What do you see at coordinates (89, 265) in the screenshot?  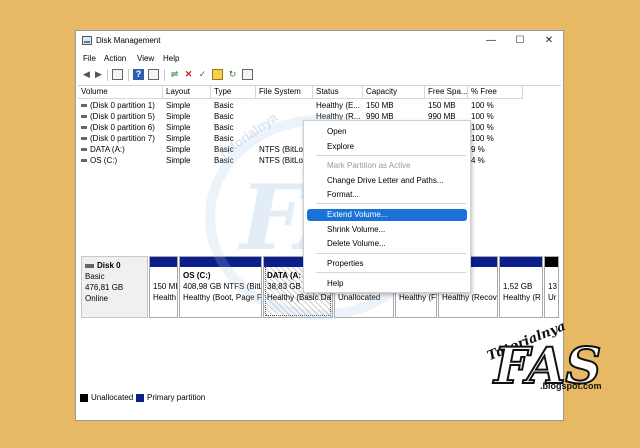 I see `disk-icon` at bounding box center [89, 265].